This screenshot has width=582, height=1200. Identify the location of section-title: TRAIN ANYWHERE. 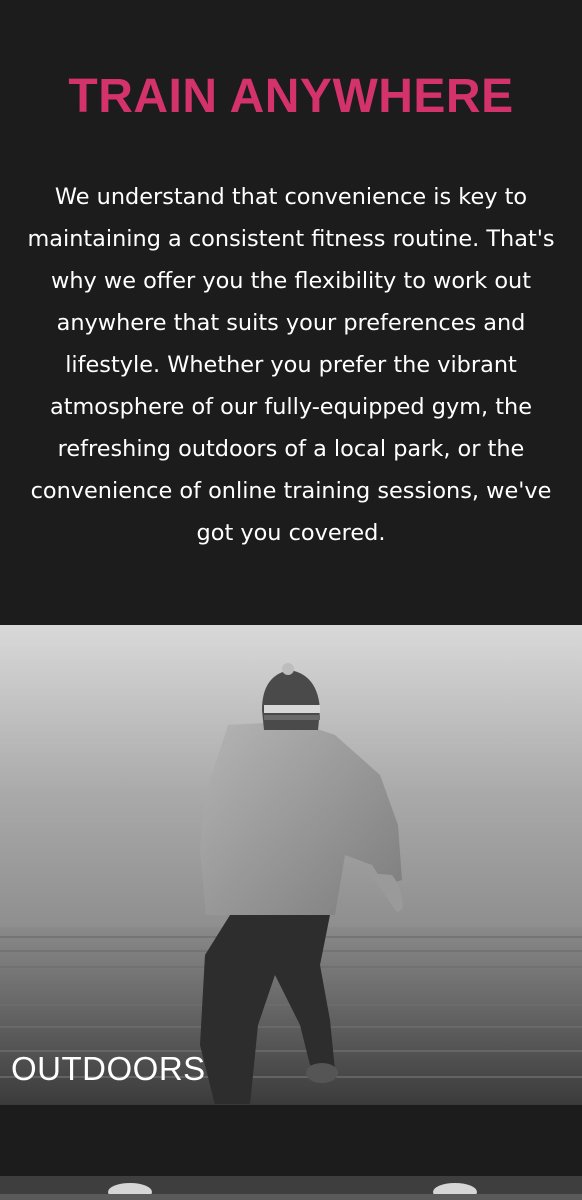
(291, 96).